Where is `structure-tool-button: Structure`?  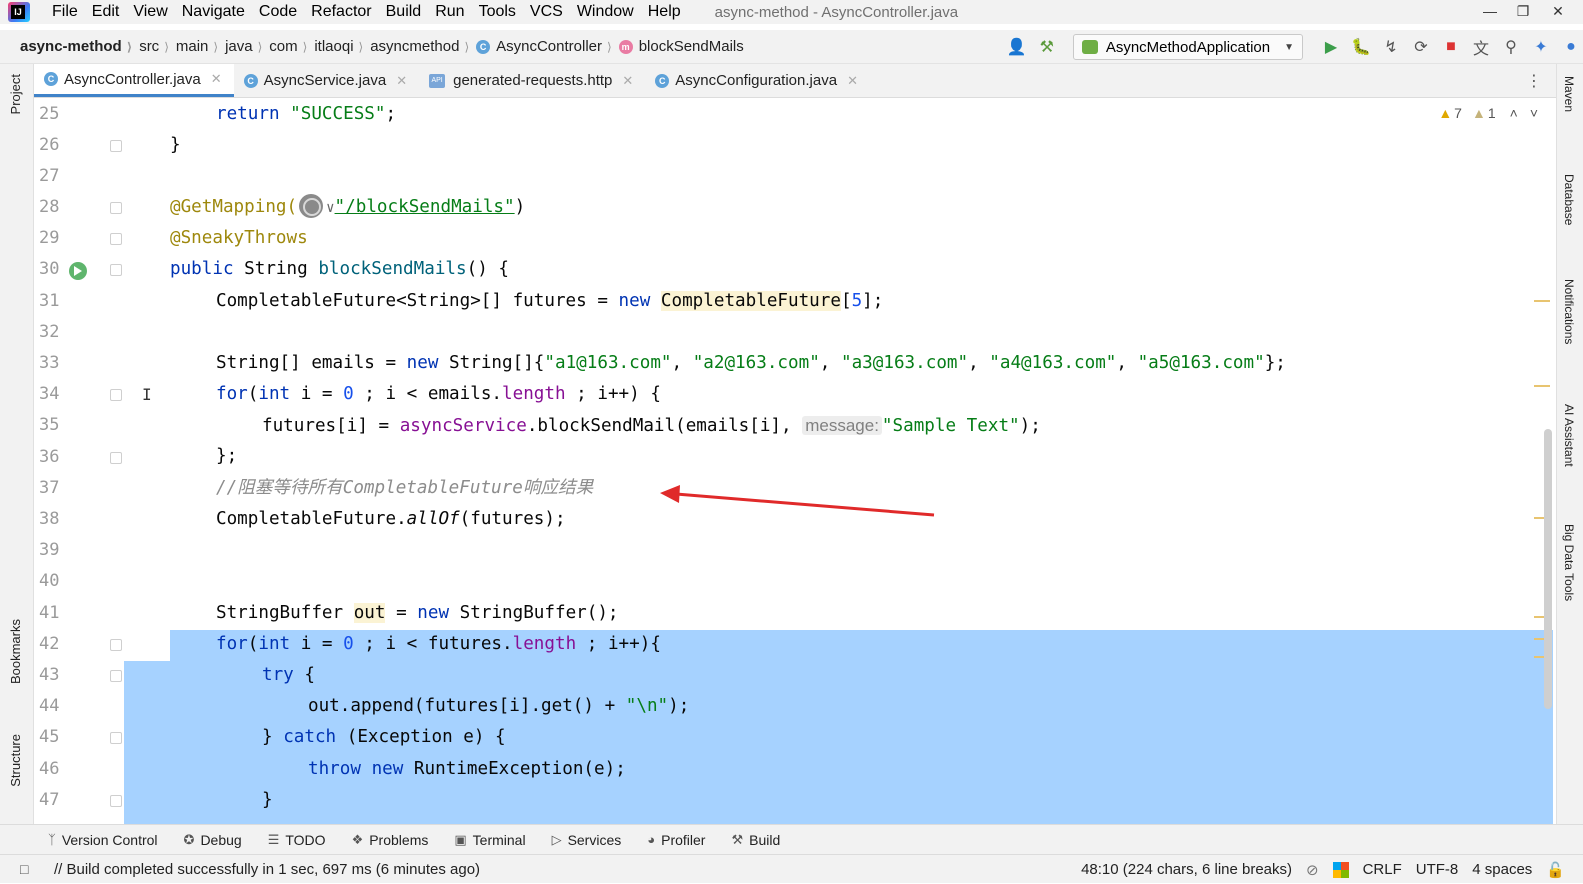 structure-tool-button: Structure is located at coordinates (15, 760).